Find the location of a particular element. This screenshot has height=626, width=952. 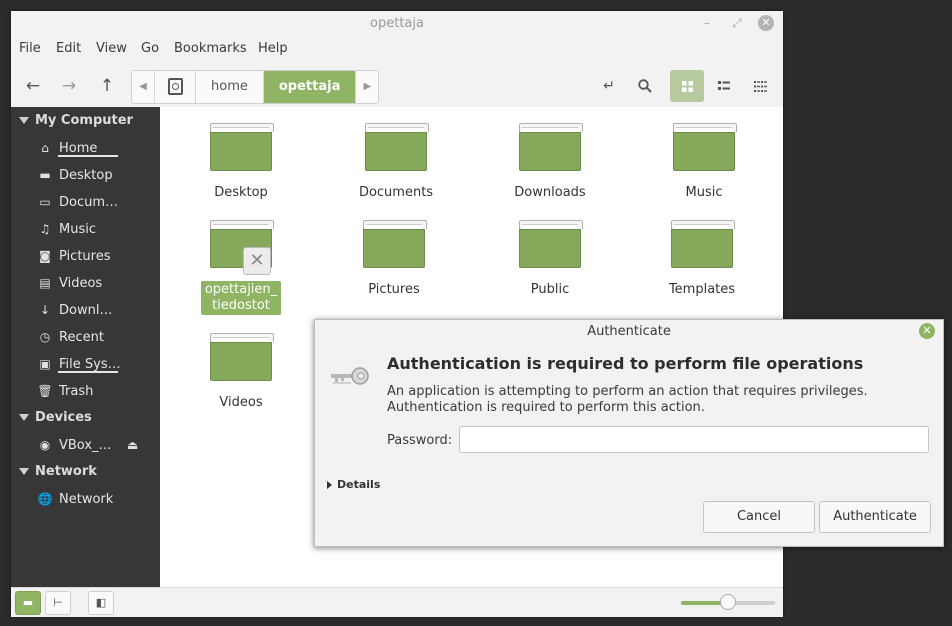

folder-public: Public is located at coordinates (550, 259).